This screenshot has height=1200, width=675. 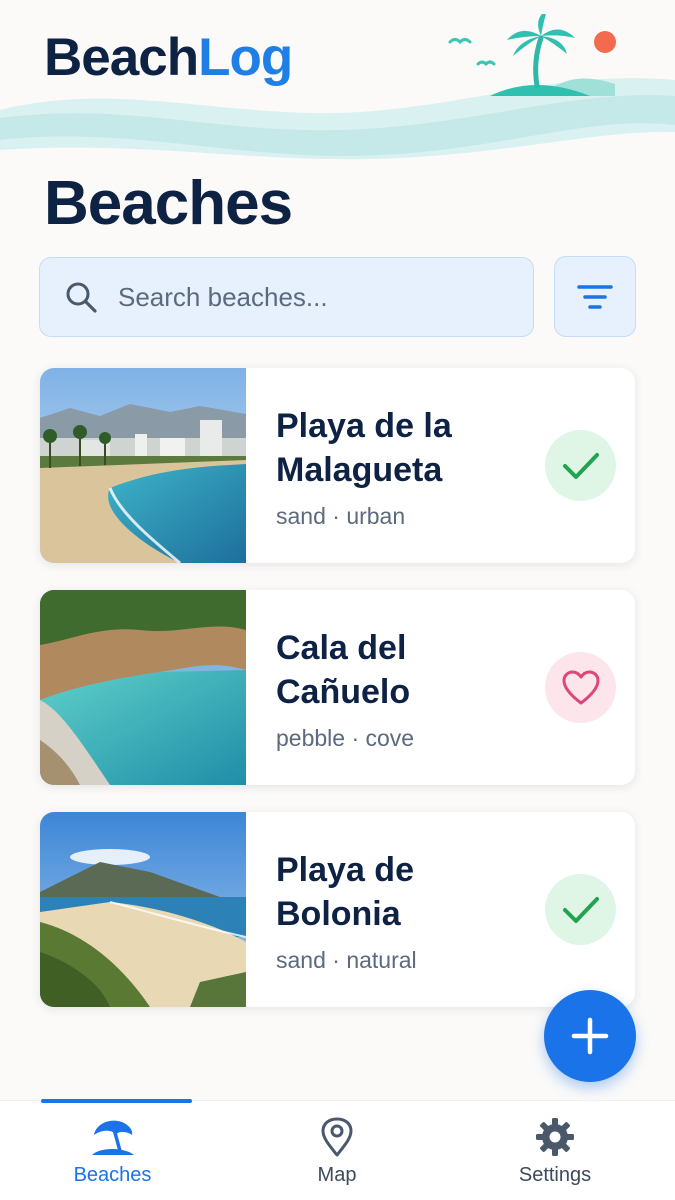 What do you see at coordinates (112, 1137) in the screenshot?
I see `beach-umbrella-icon` at bounding box center [112, 1137].